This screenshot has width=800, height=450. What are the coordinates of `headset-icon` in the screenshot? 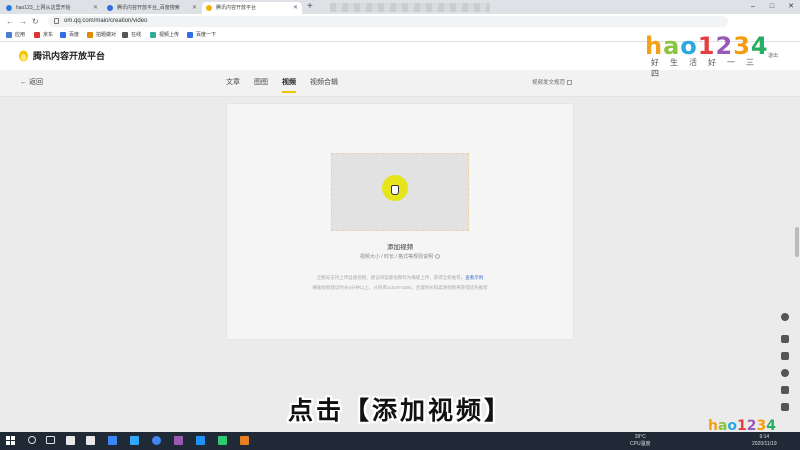 It's located at (785, 373).